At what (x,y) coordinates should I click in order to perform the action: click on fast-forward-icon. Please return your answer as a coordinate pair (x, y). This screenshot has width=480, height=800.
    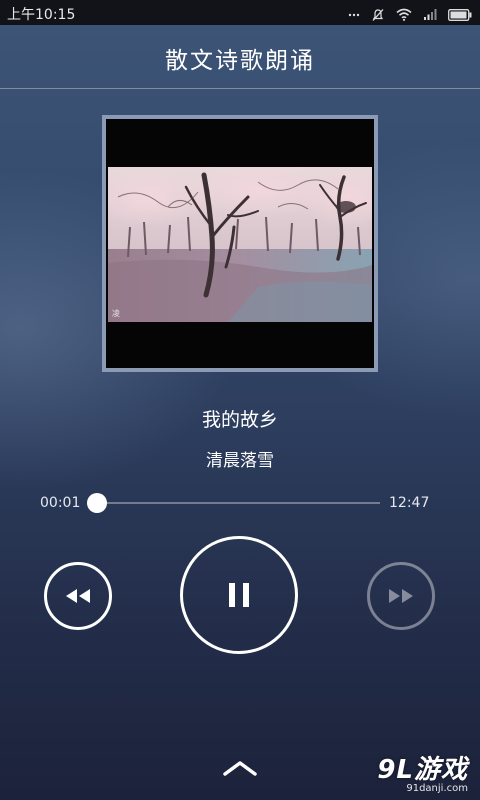
    Looking at the image, I should click on (401, 596).